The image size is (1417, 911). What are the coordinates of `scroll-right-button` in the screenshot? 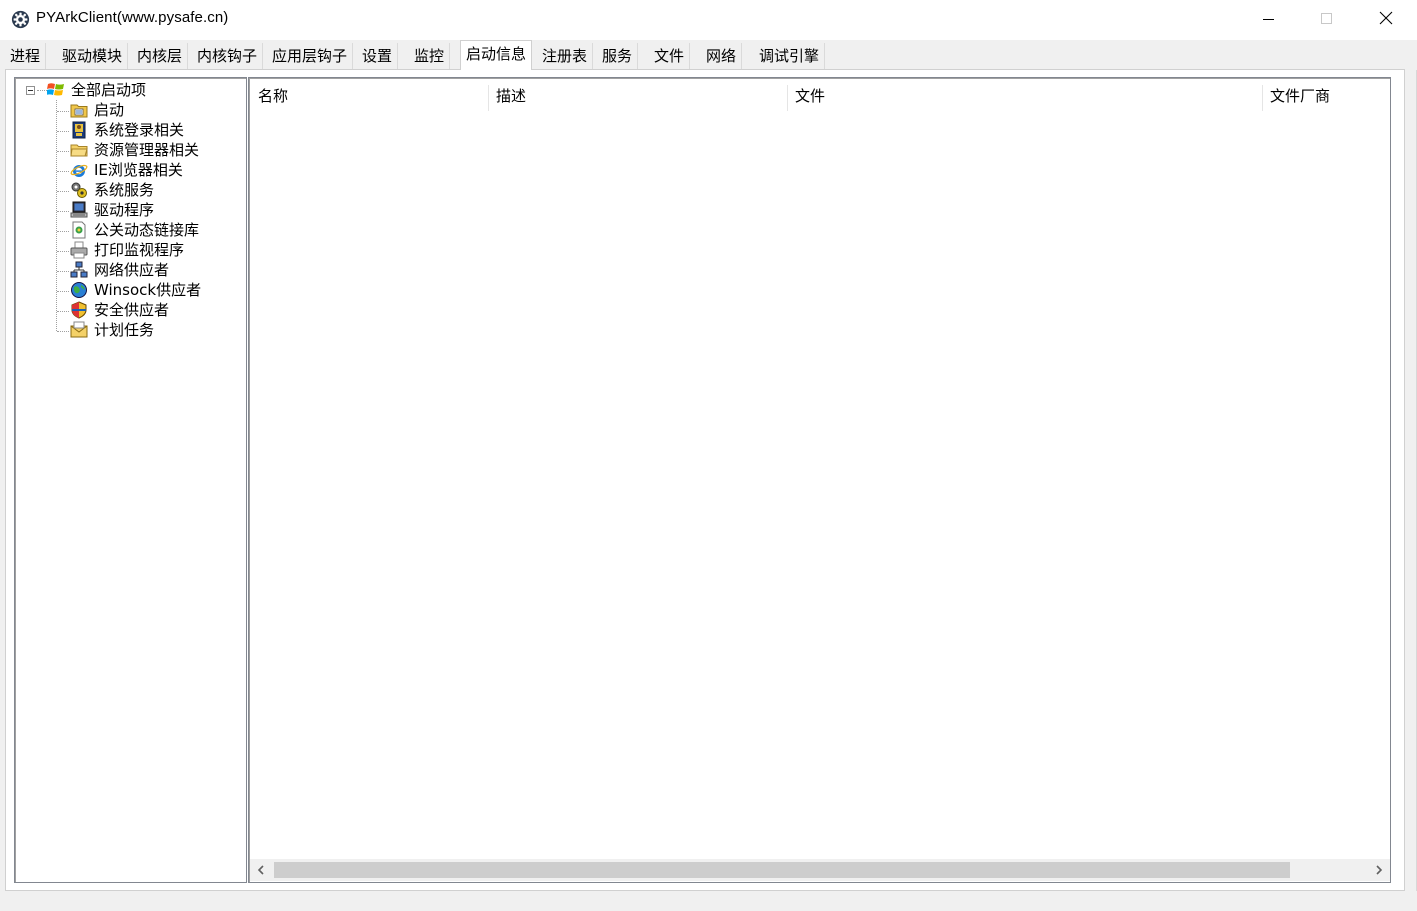 It's located at (1379, 870).